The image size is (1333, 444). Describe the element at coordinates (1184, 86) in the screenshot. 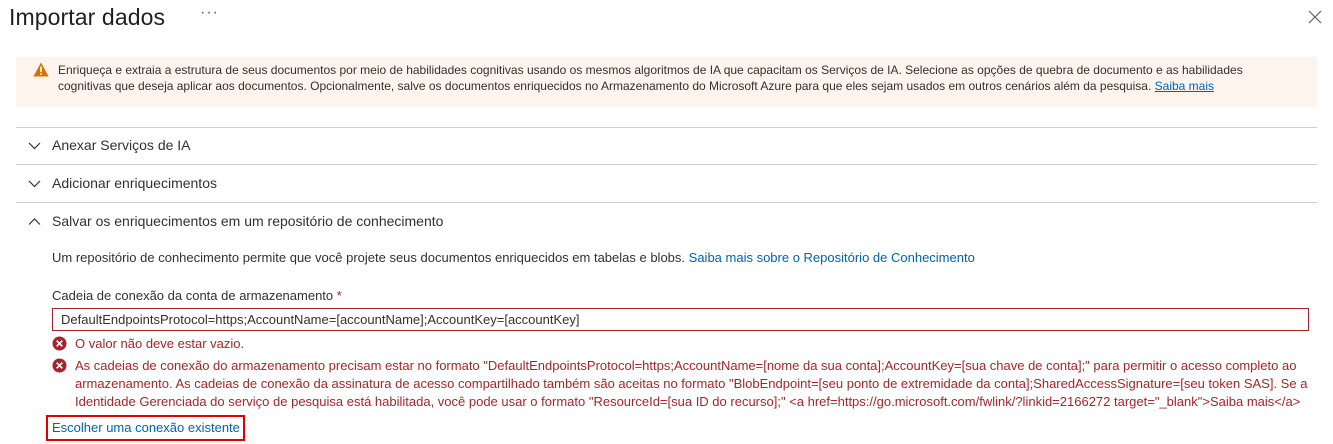

I see `learn-more-link: Saiba mais` at that location.